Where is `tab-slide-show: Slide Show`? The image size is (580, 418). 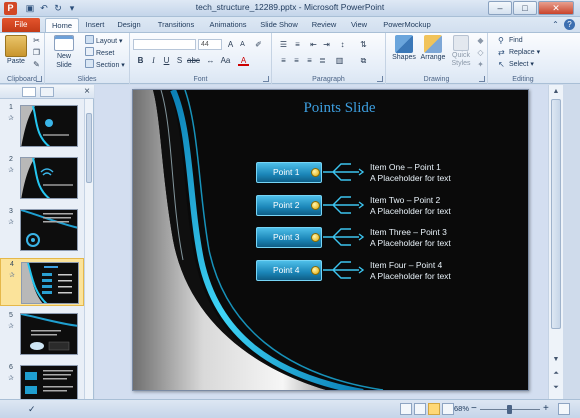 tab-slide-show: Slide Show is located at coordinates (279, 25).